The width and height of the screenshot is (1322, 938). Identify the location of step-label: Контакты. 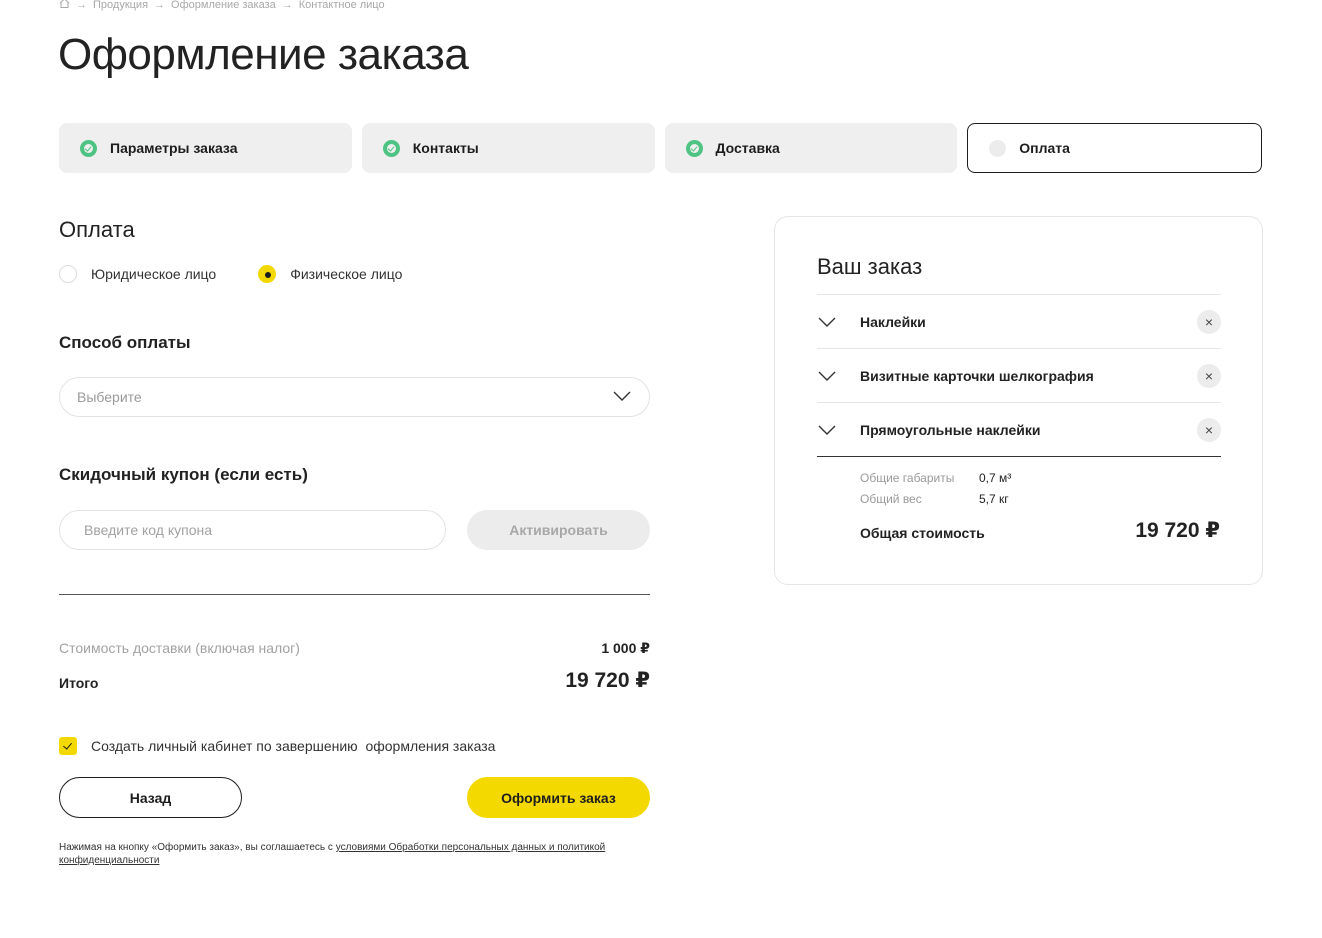
(445, 148).